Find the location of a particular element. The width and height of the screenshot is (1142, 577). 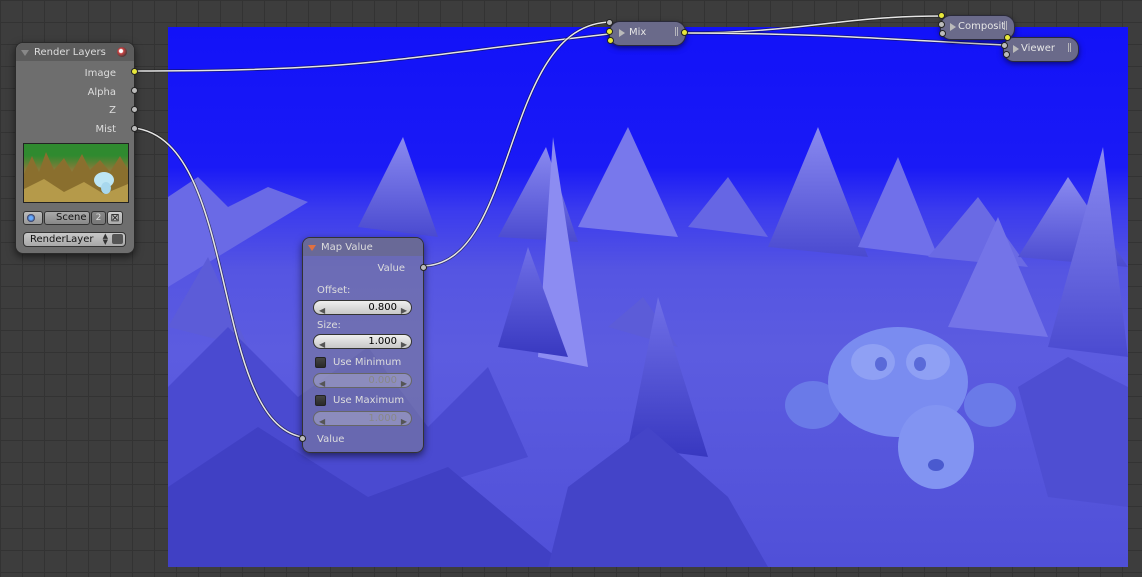

offset-field: ◀ 0.800 ▶ is located at coordinates (362, 307).